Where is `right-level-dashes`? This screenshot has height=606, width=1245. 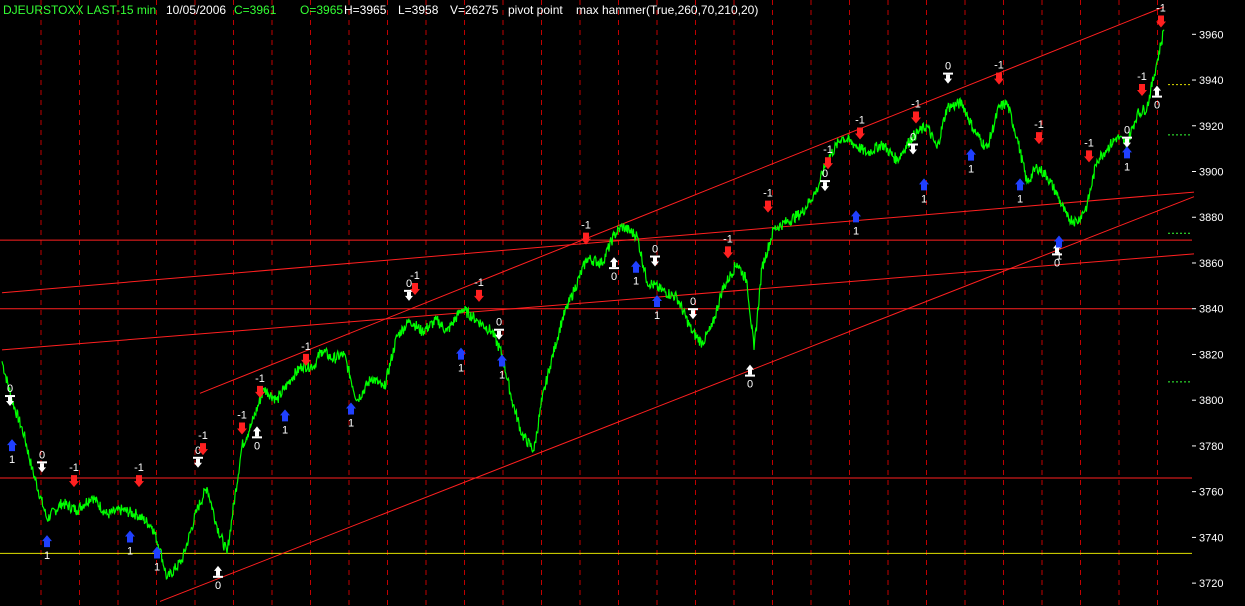 right-level-dashes is located at coordinates (1180, 233).